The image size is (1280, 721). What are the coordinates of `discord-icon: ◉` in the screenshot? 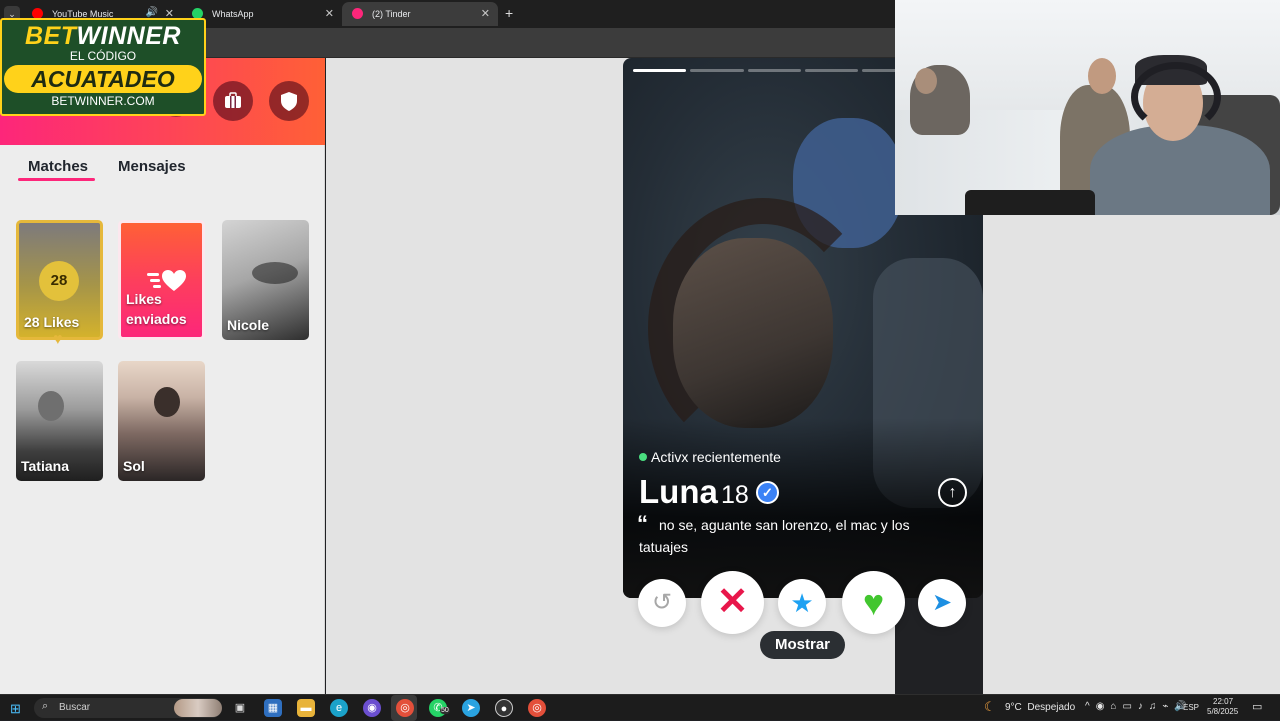 It's located at (372, 708).